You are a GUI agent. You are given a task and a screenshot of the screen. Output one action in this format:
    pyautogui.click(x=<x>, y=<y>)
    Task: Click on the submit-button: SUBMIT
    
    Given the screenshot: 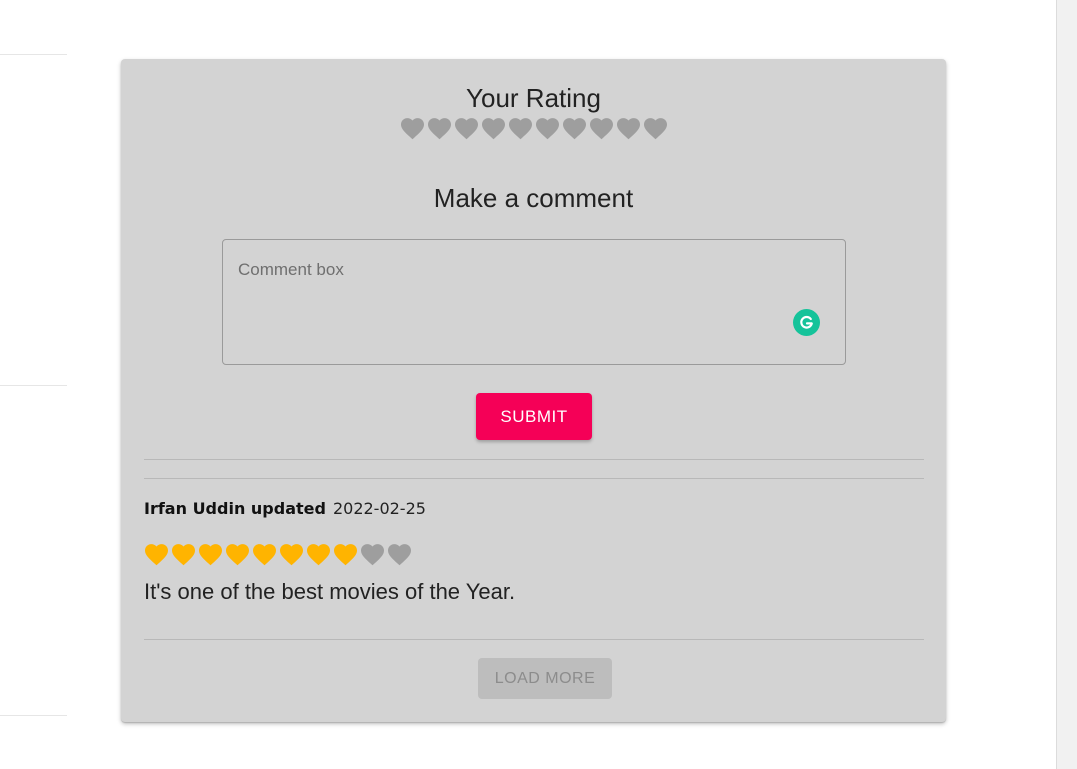 What is the action you would take?
    pyautogui.click(x=534, y=416)
    